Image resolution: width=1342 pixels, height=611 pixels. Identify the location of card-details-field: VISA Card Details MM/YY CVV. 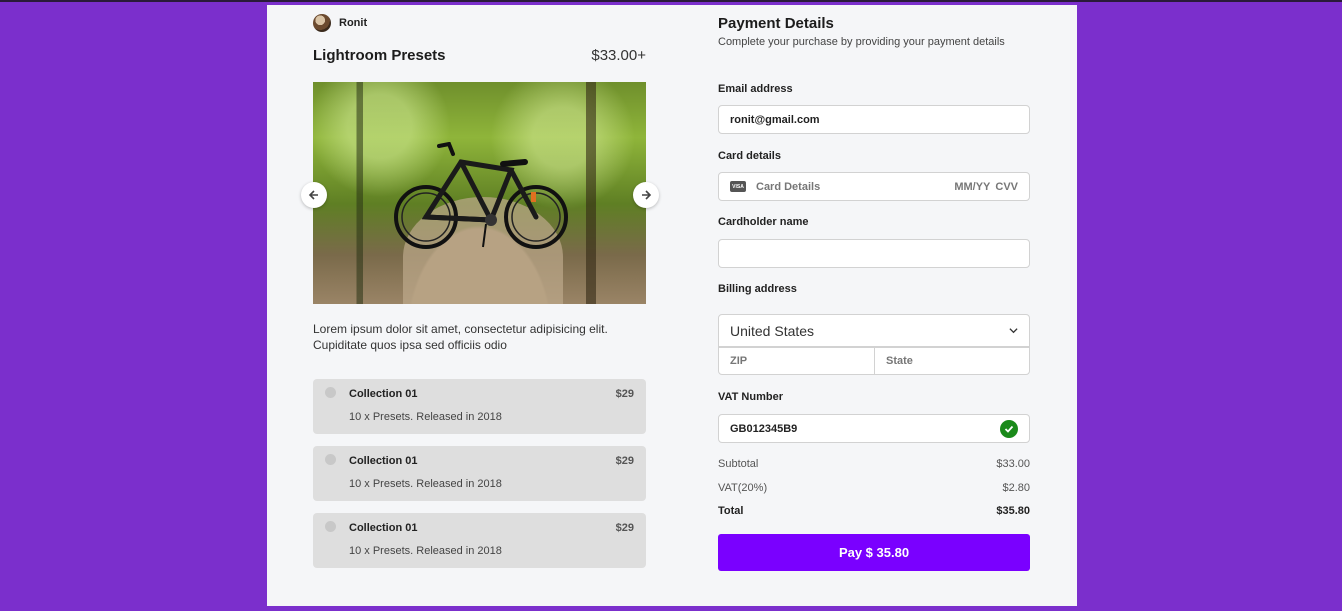
(874, 186).